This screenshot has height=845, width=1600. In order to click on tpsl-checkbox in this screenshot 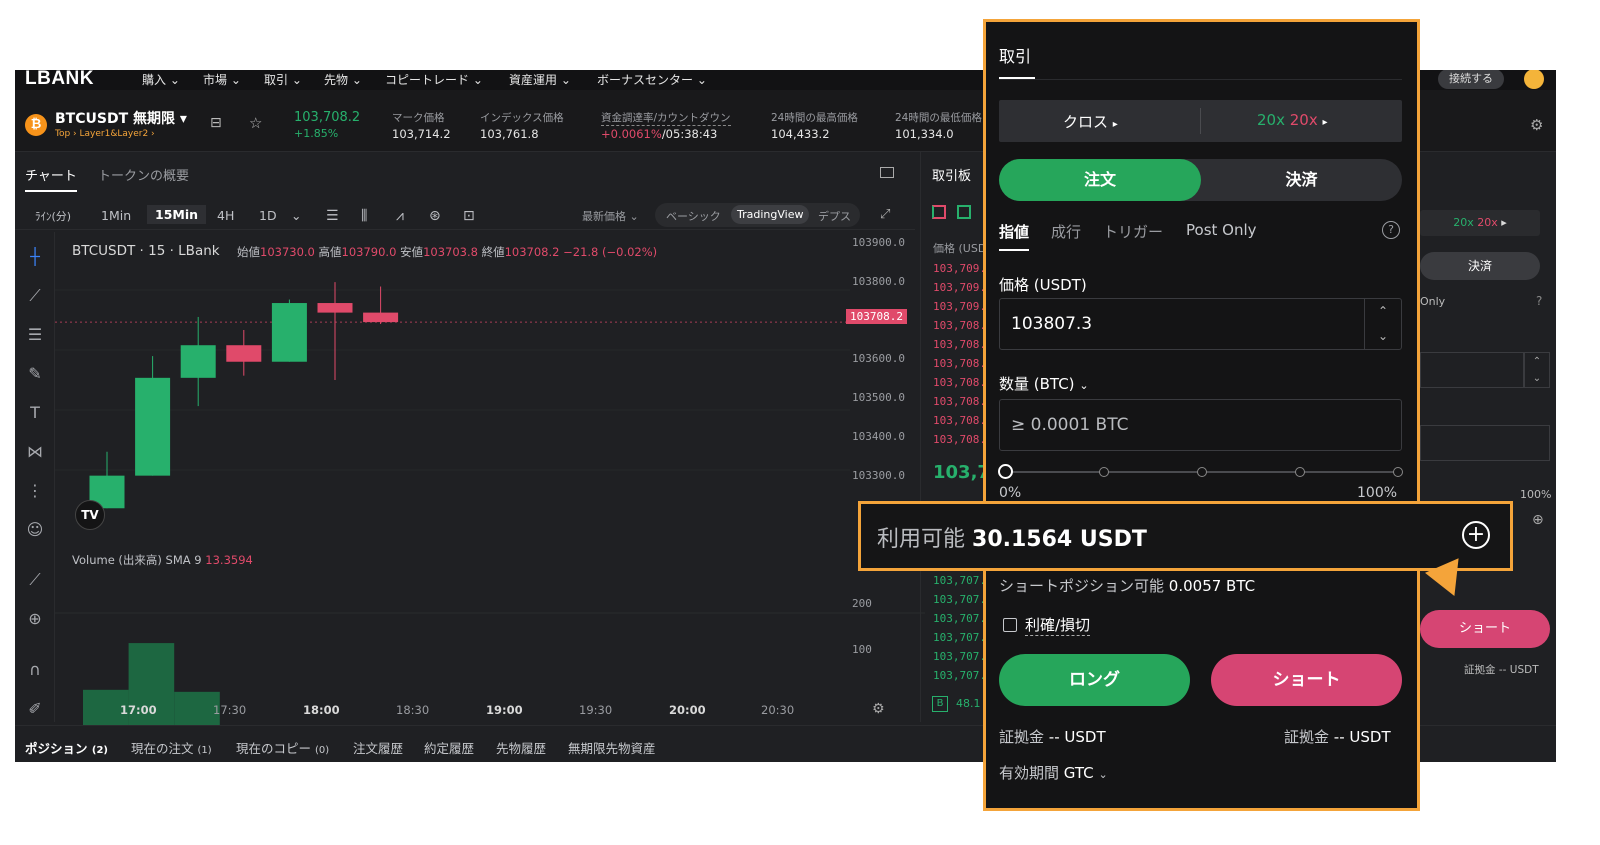, I will do `click(1010, 625)`.